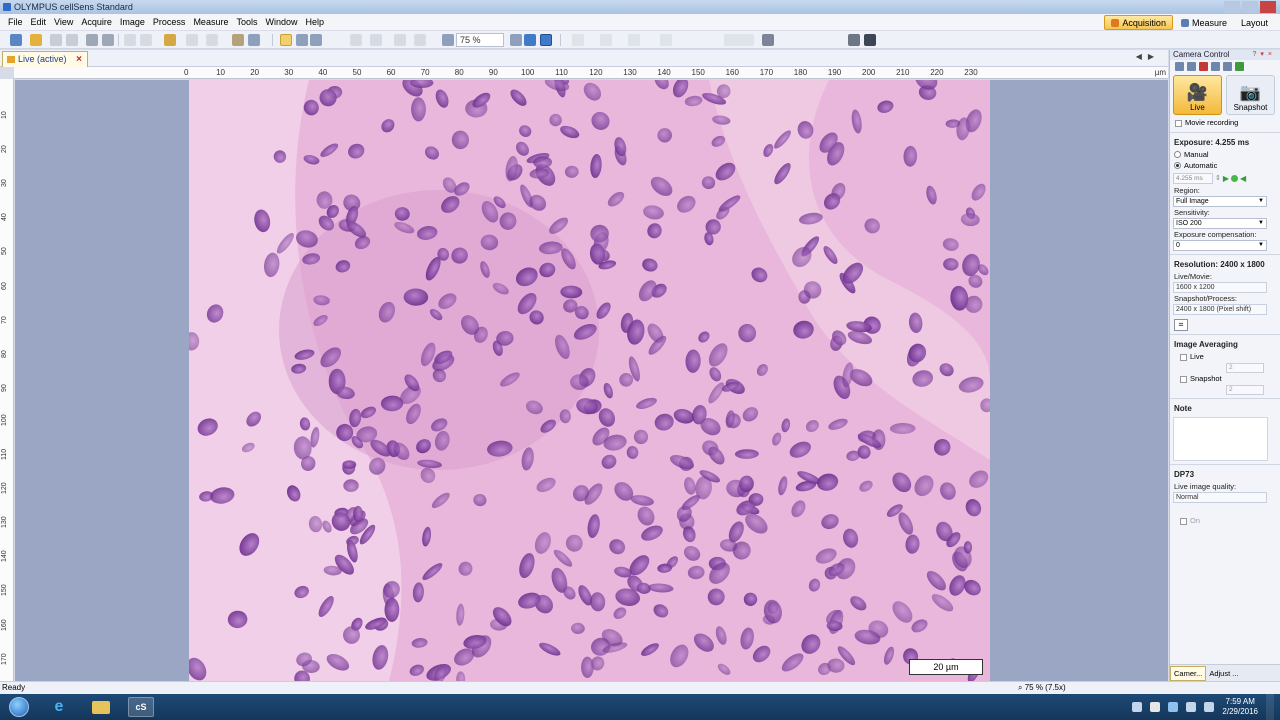 This screenshot has width=1280, height=720. What do you see at coordinates (1204, 22) in the screenshot?
I see `layout-tab-measure: Measure` at bounding box center [1204, 22].